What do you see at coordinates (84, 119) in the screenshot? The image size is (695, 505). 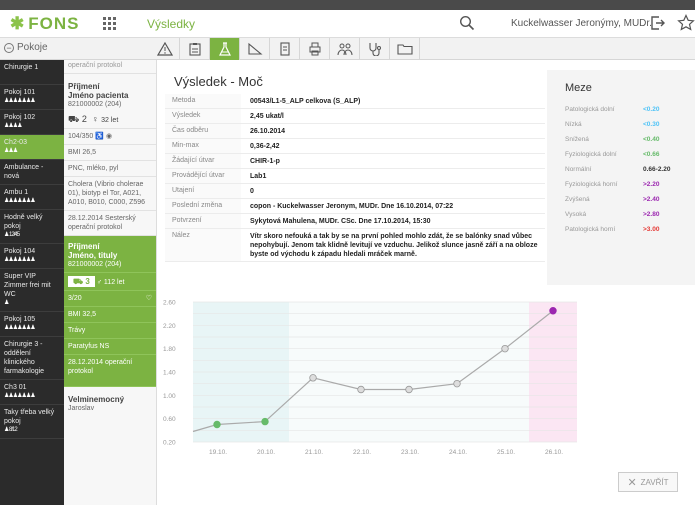 I see `bed-number: 2` at bounding box center [84, 119].